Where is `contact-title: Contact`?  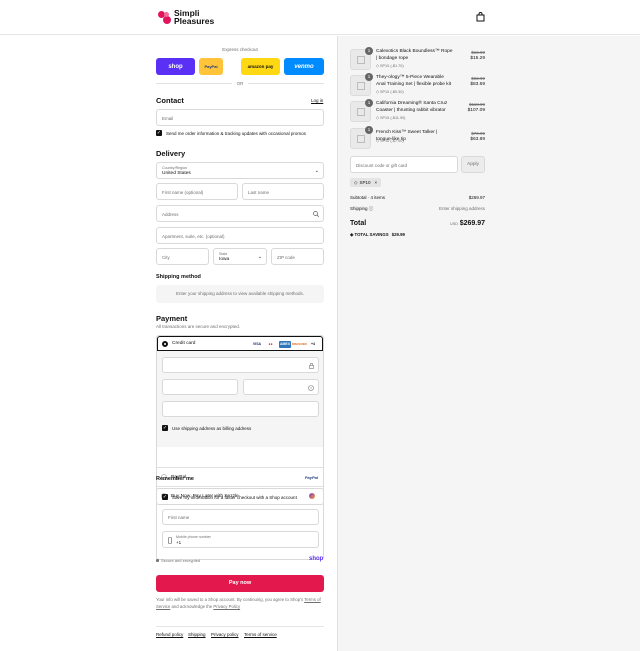 contact-title: Contact is located at coordinates (170, 100).